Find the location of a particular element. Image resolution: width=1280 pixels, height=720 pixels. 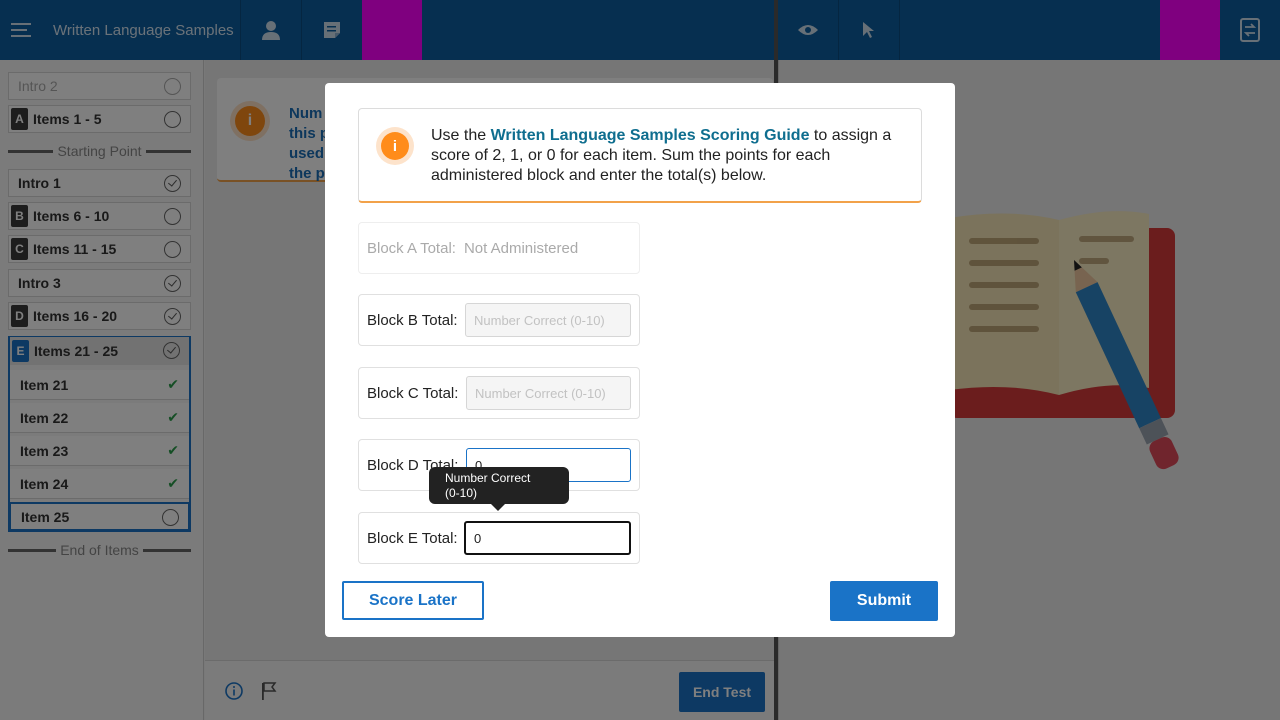

block-a-row: Block A Total: Not Administered is located at coordinates (499, 248).